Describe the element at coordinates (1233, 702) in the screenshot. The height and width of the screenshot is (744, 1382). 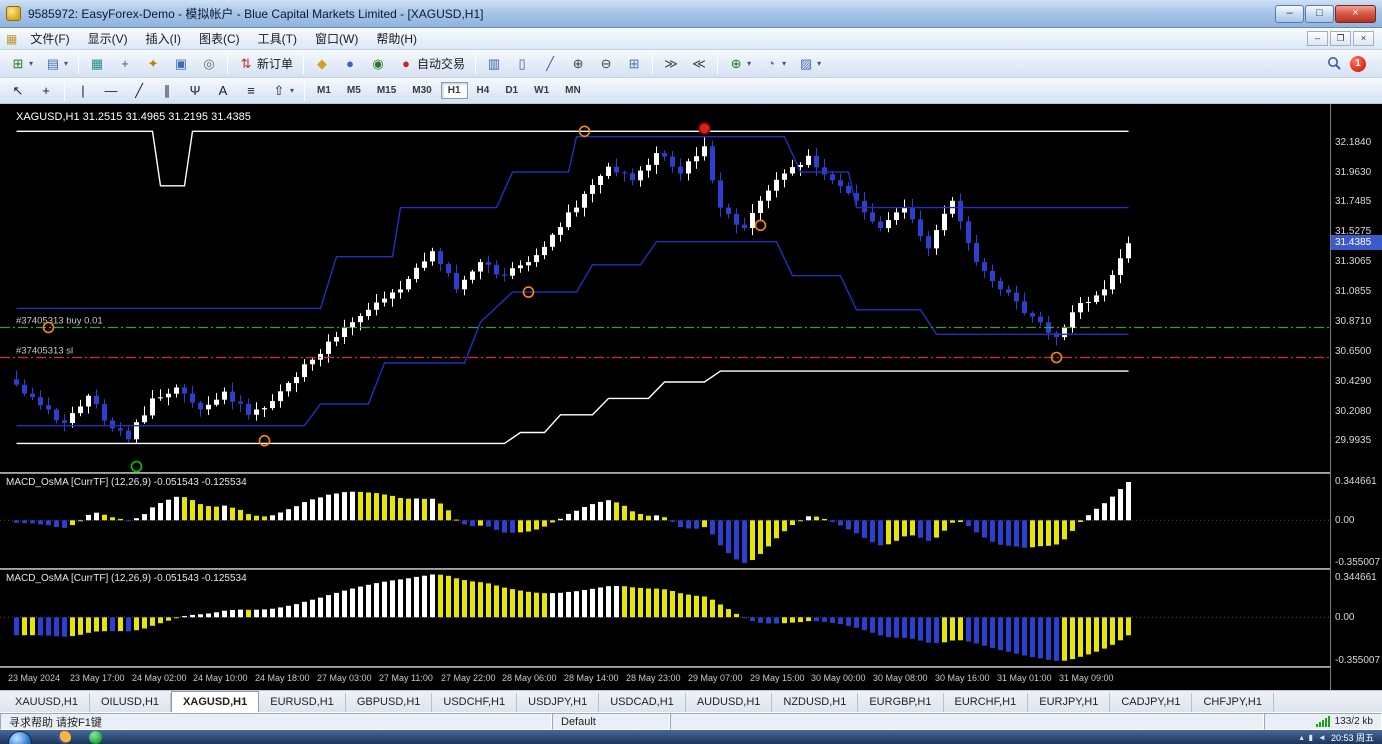
I see `chart-tab-chfjpy: CHFJPY,H1` at that location.